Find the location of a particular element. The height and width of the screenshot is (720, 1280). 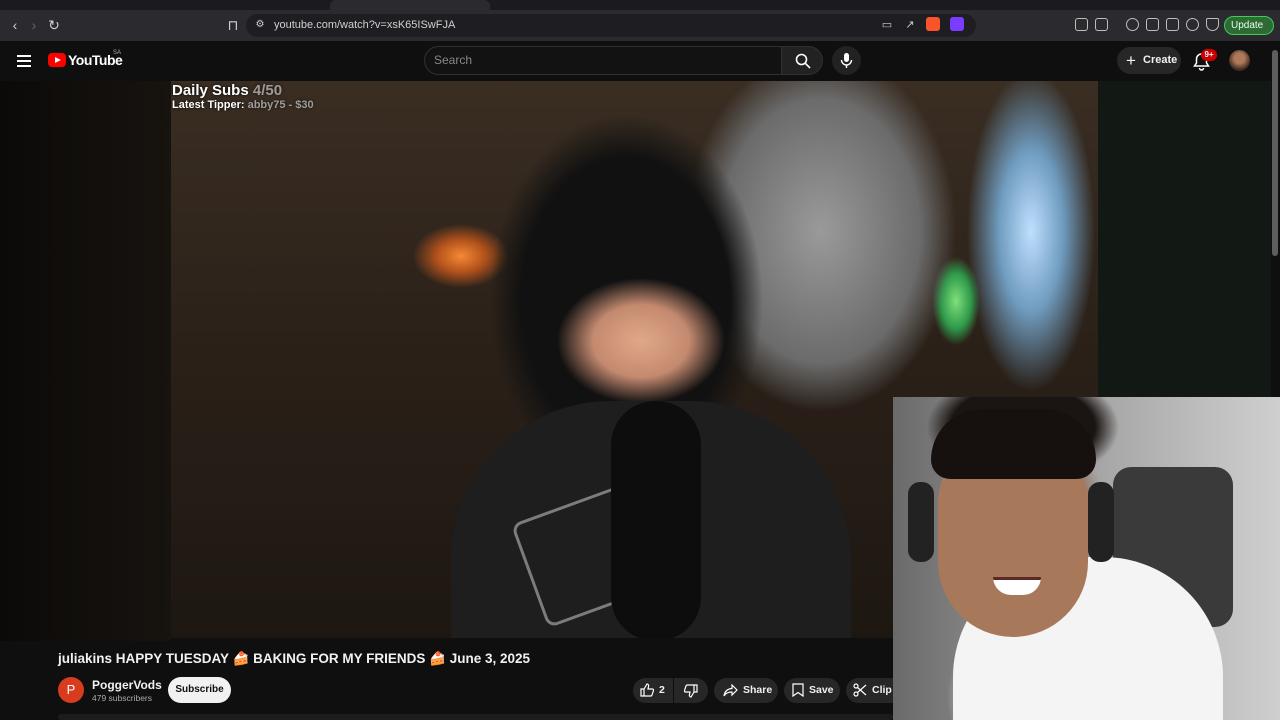

clip-button: Clip is located at coordinates (869, 690).